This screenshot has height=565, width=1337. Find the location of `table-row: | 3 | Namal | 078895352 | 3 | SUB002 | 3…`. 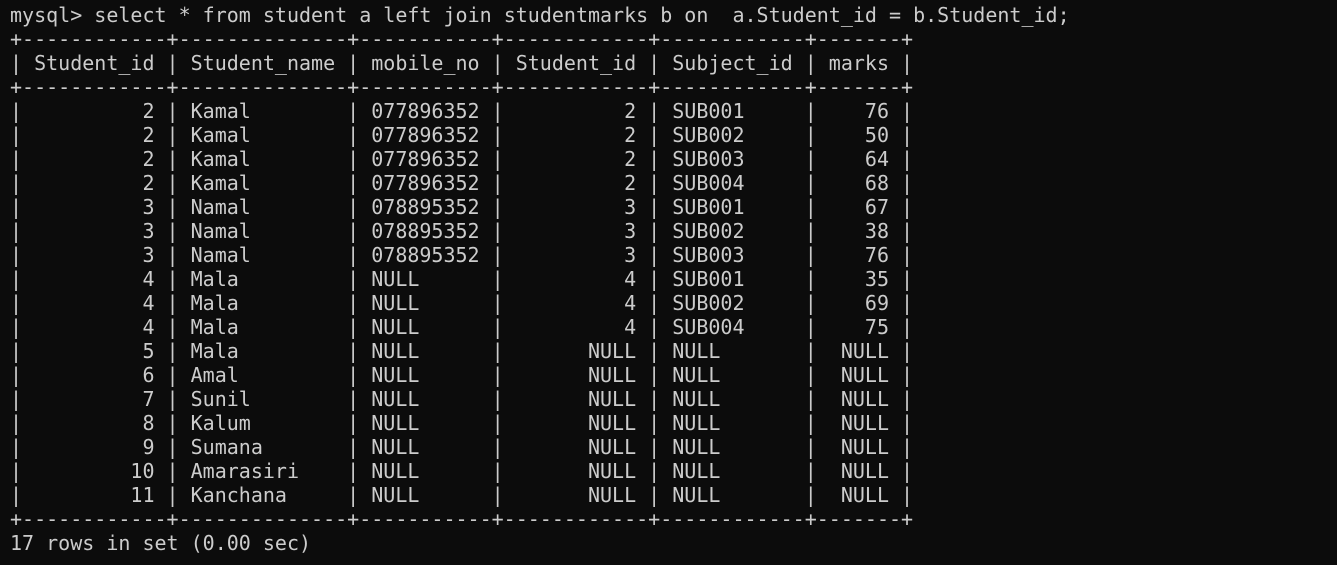

table-row: | 3 | Namal | 078895352 | 3 | SUB002 | 3… is located at coordinates (462, 231).